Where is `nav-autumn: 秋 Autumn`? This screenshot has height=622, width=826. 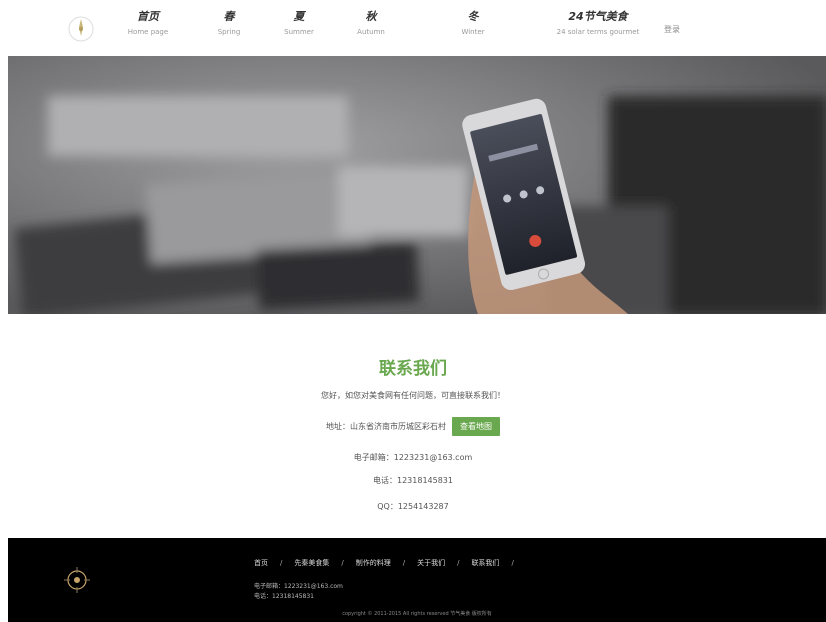 nav-autumn: 秋 Autumn is located at coordinates (371, 24).